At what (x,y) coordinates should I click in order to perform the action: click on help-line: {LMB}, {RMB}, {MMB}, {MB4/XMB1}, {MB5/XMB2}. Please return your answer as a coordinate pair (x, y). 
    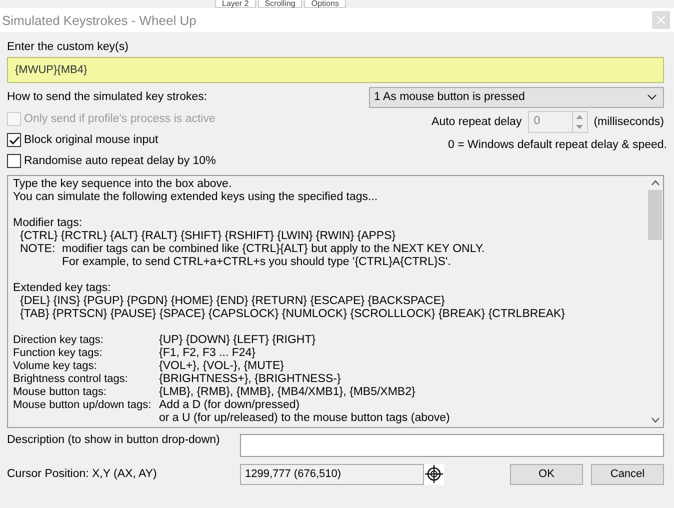
    Looking at the image, I should click on (287, 392).